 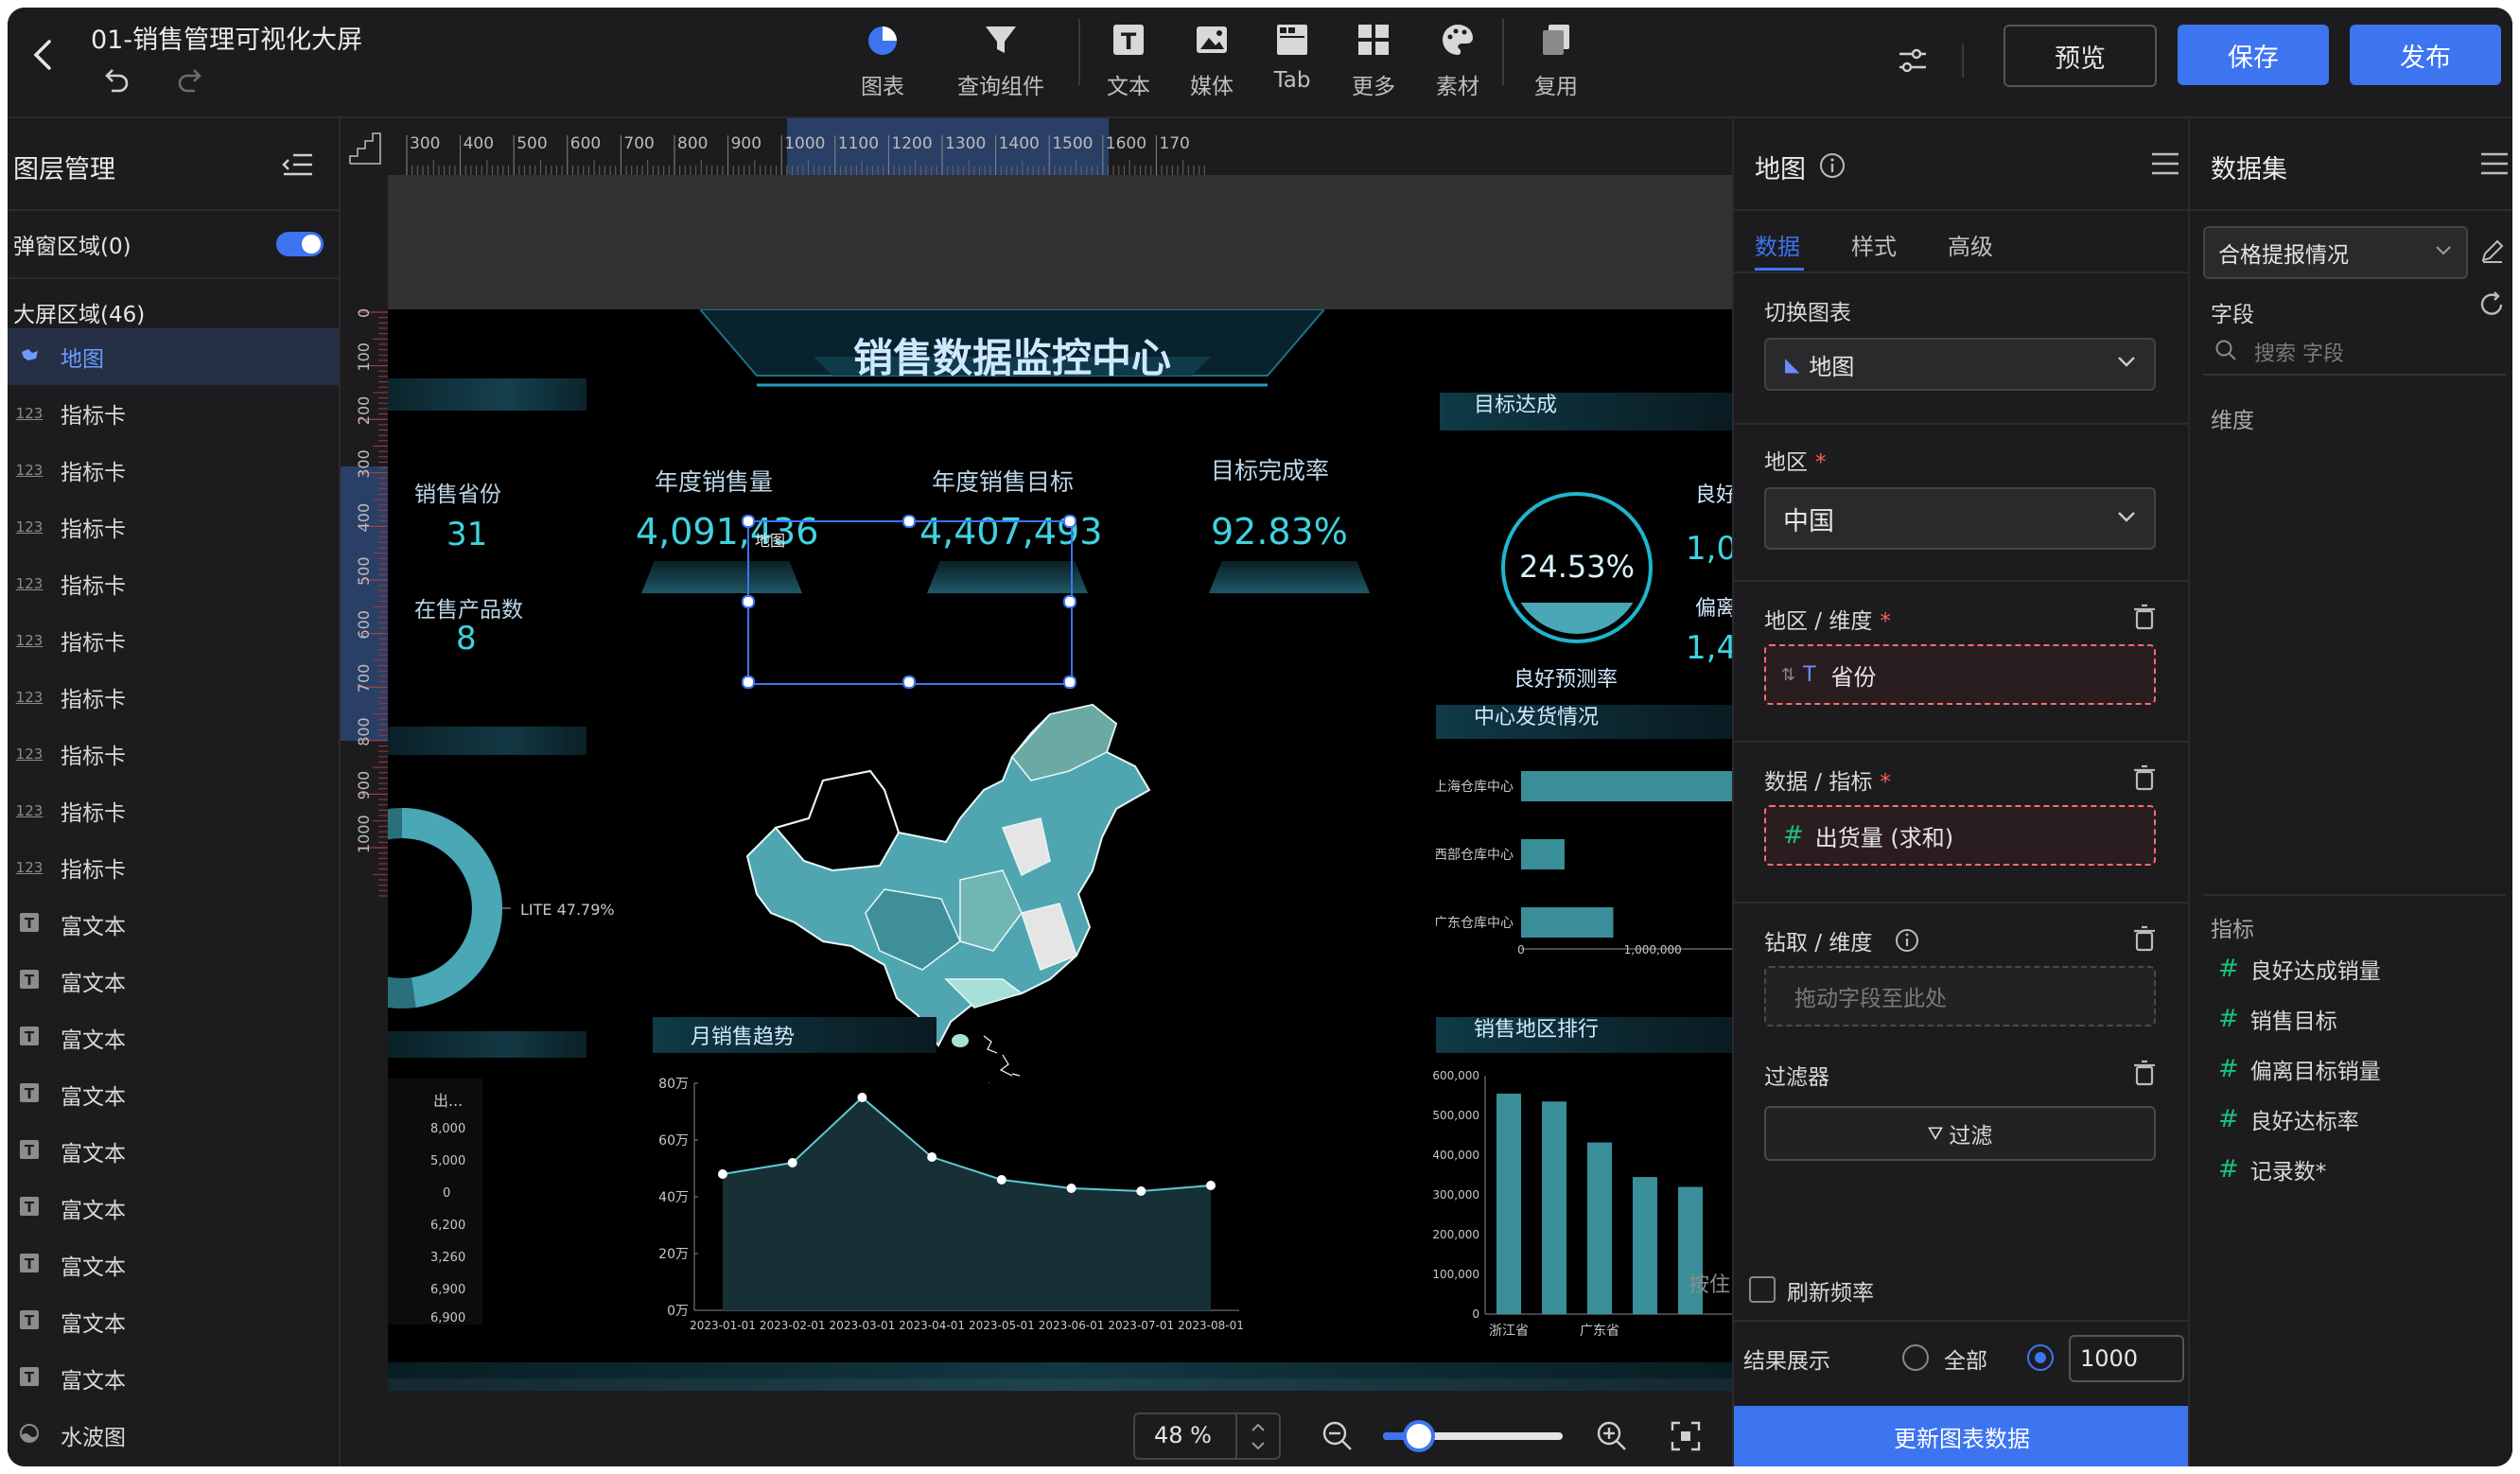 What do you see at coordinates (2080, 56) in the screenshot?
I see `preview-button: 预览` at bounding box center [2080, 56].